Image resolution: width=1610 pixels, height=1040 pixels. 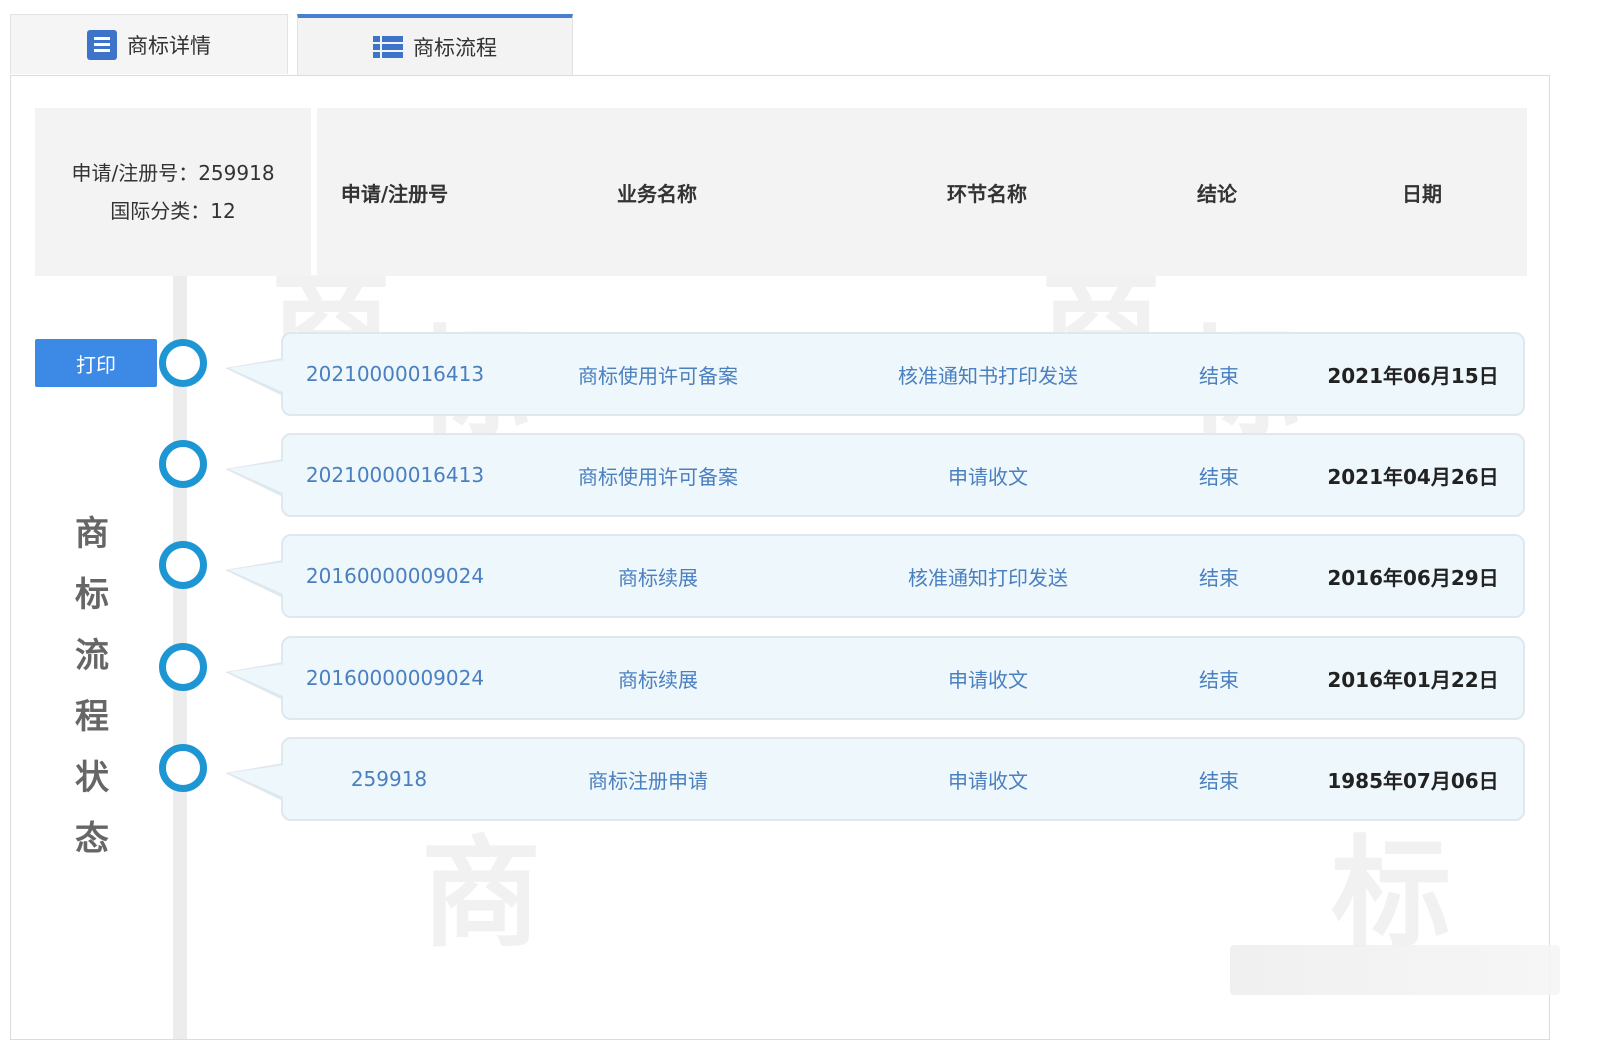 I want to click on cell-date: 1985年07月06日, so click(x=1413, y=780).